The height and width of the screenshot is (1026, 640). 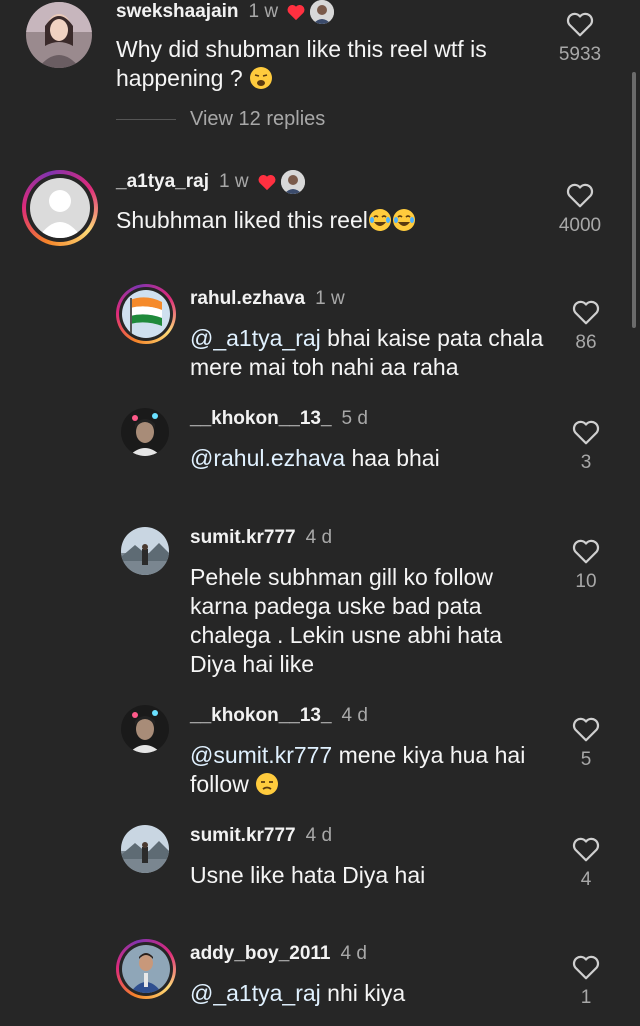 I want to click on like-count: 3, so click(x=586, y=462).